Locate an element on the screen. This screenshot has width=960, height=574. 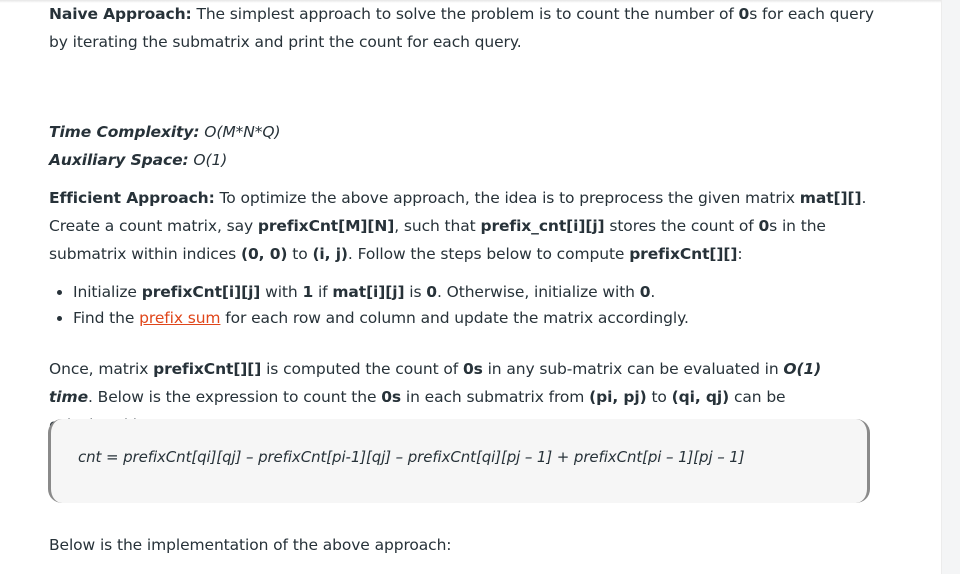
once-text: is computed the count of is located at coordinates (362, 369).